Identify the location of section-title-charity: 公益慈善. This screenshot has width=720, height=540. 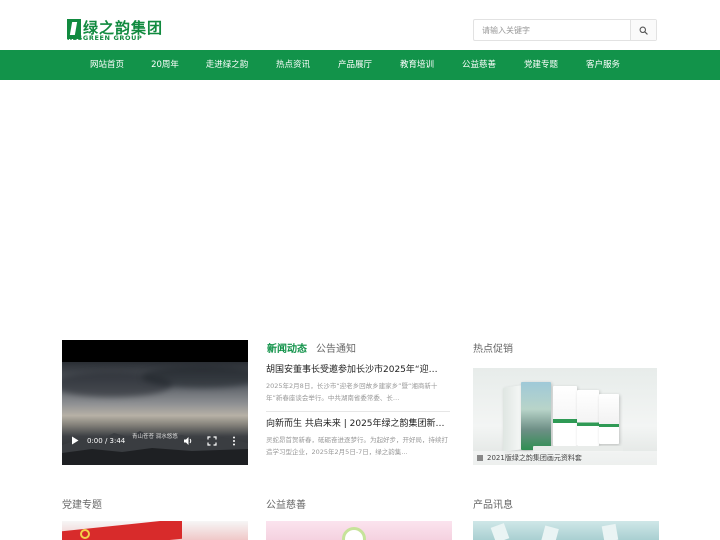
(286, 505).